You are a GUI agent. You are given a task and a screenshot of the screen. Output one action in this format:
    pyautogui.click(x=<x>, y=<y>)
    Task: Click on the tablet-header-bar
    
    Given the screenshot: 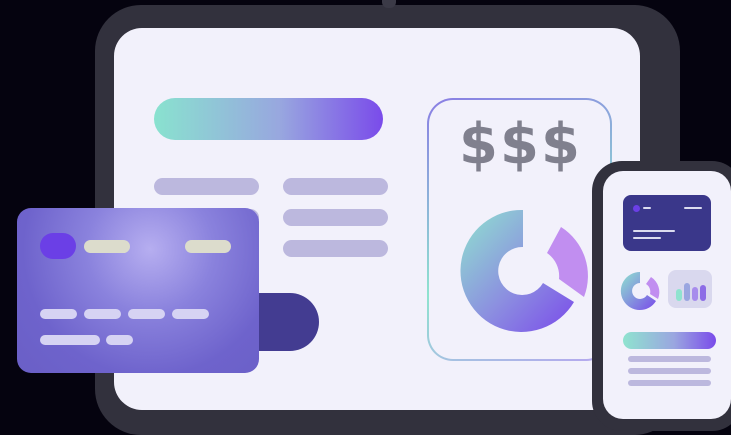 What is the action you would take?
    pyautogui.click(x=268, y=119)
    